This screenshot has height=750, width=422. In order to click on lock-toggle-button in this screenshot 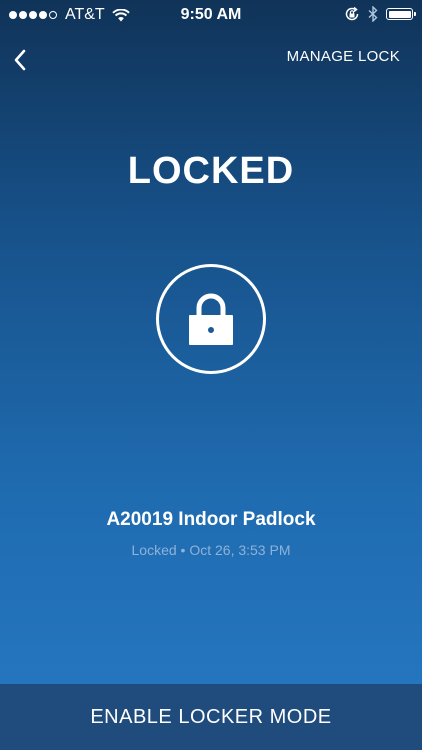, I will do `click(211, 319)`.